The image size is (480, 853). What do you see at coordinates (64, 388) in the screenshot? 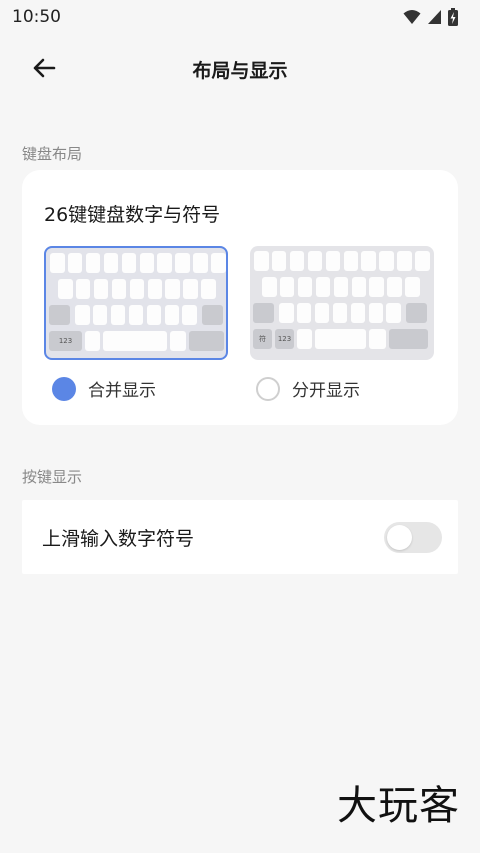
I see `radio-button-merged` at bounding box center [64, 388].